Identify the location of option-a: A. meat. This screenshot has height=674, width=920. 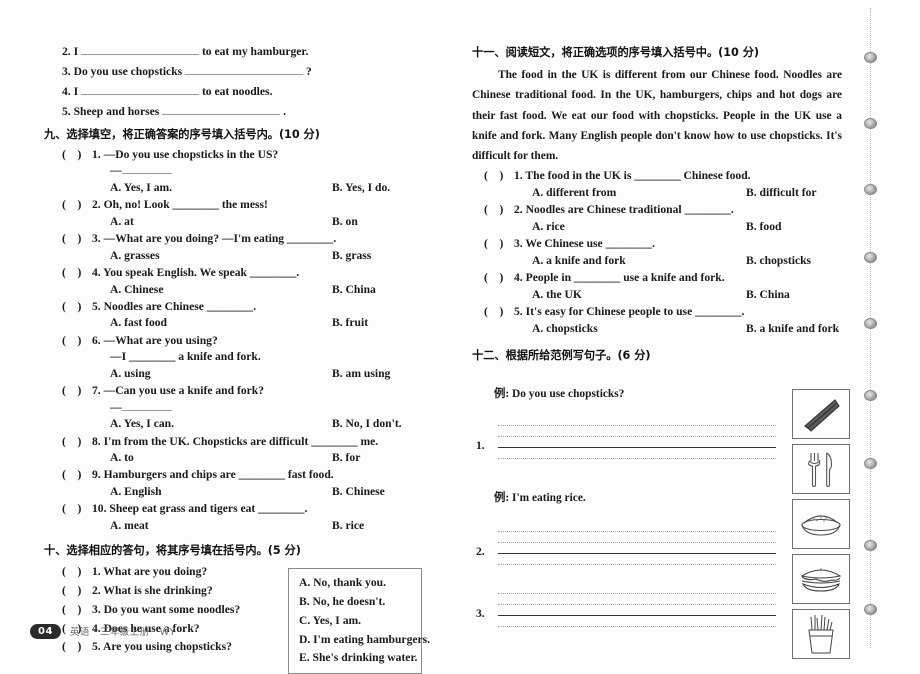
(129, 525).